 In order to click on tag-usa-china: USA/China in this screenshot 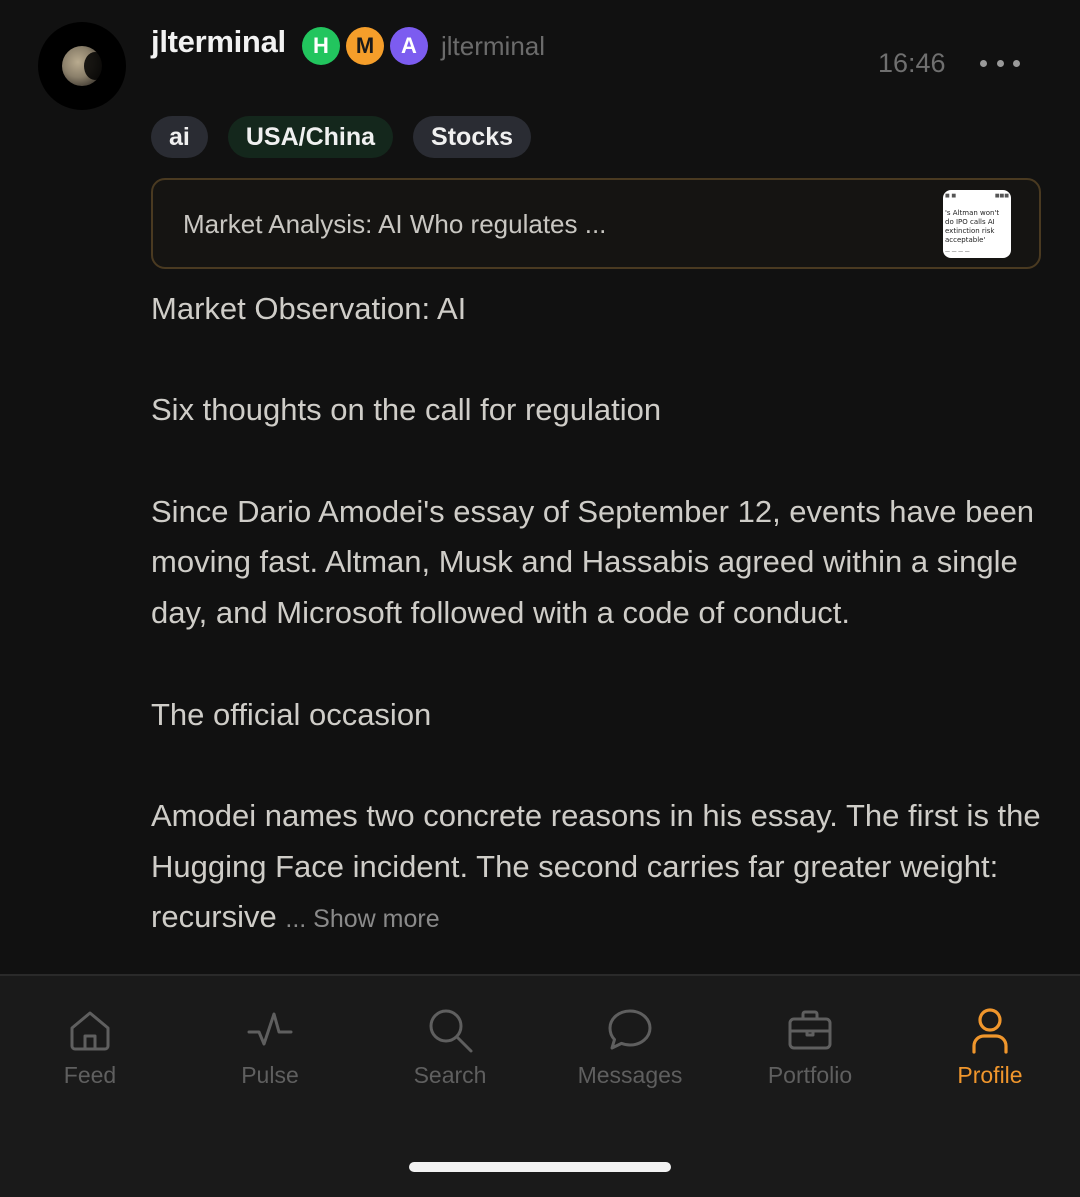, I will do `click(310, 137)`.